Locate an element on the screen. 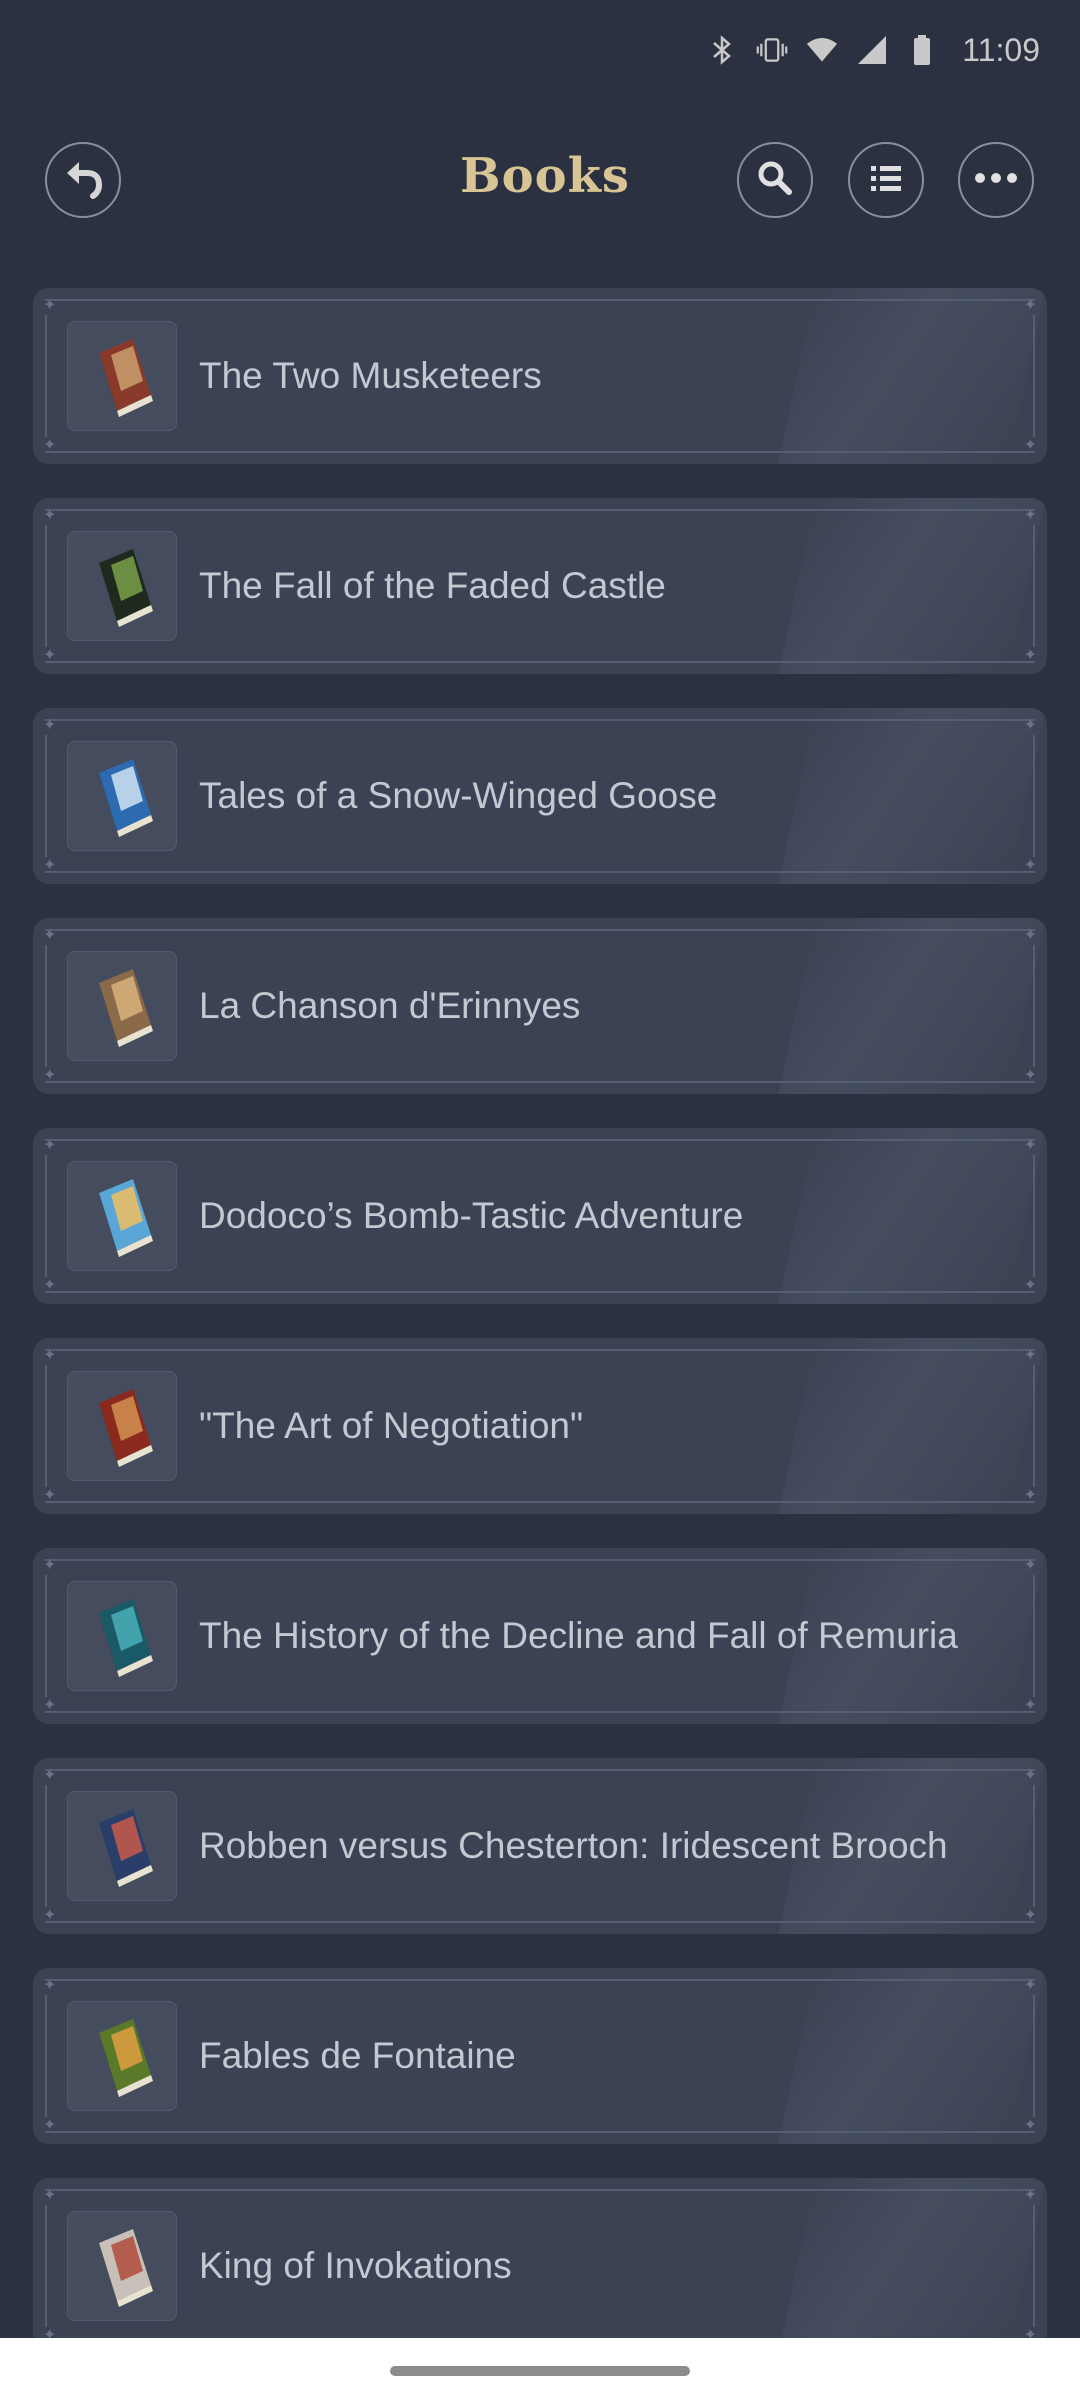 Image resolution: width=1080 pixels, height=2400 pixels. vibrate-icon is located at coordinates (772, 50).